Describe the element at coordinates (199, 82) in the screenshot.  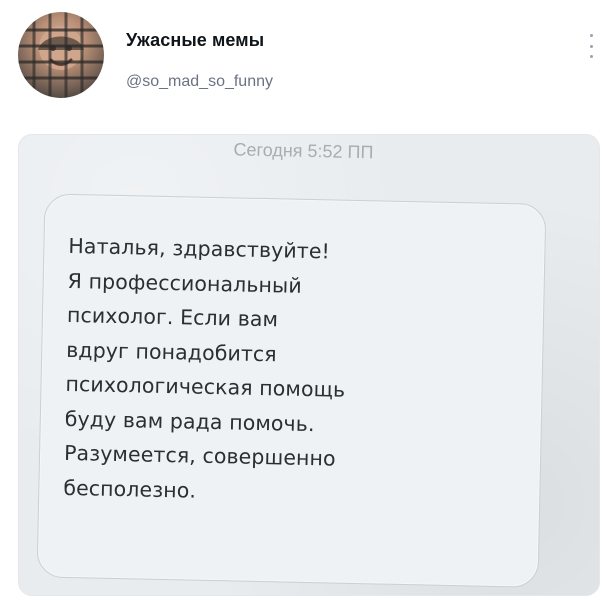
I see `author-handle: @so_mad_so_funny` at that location.